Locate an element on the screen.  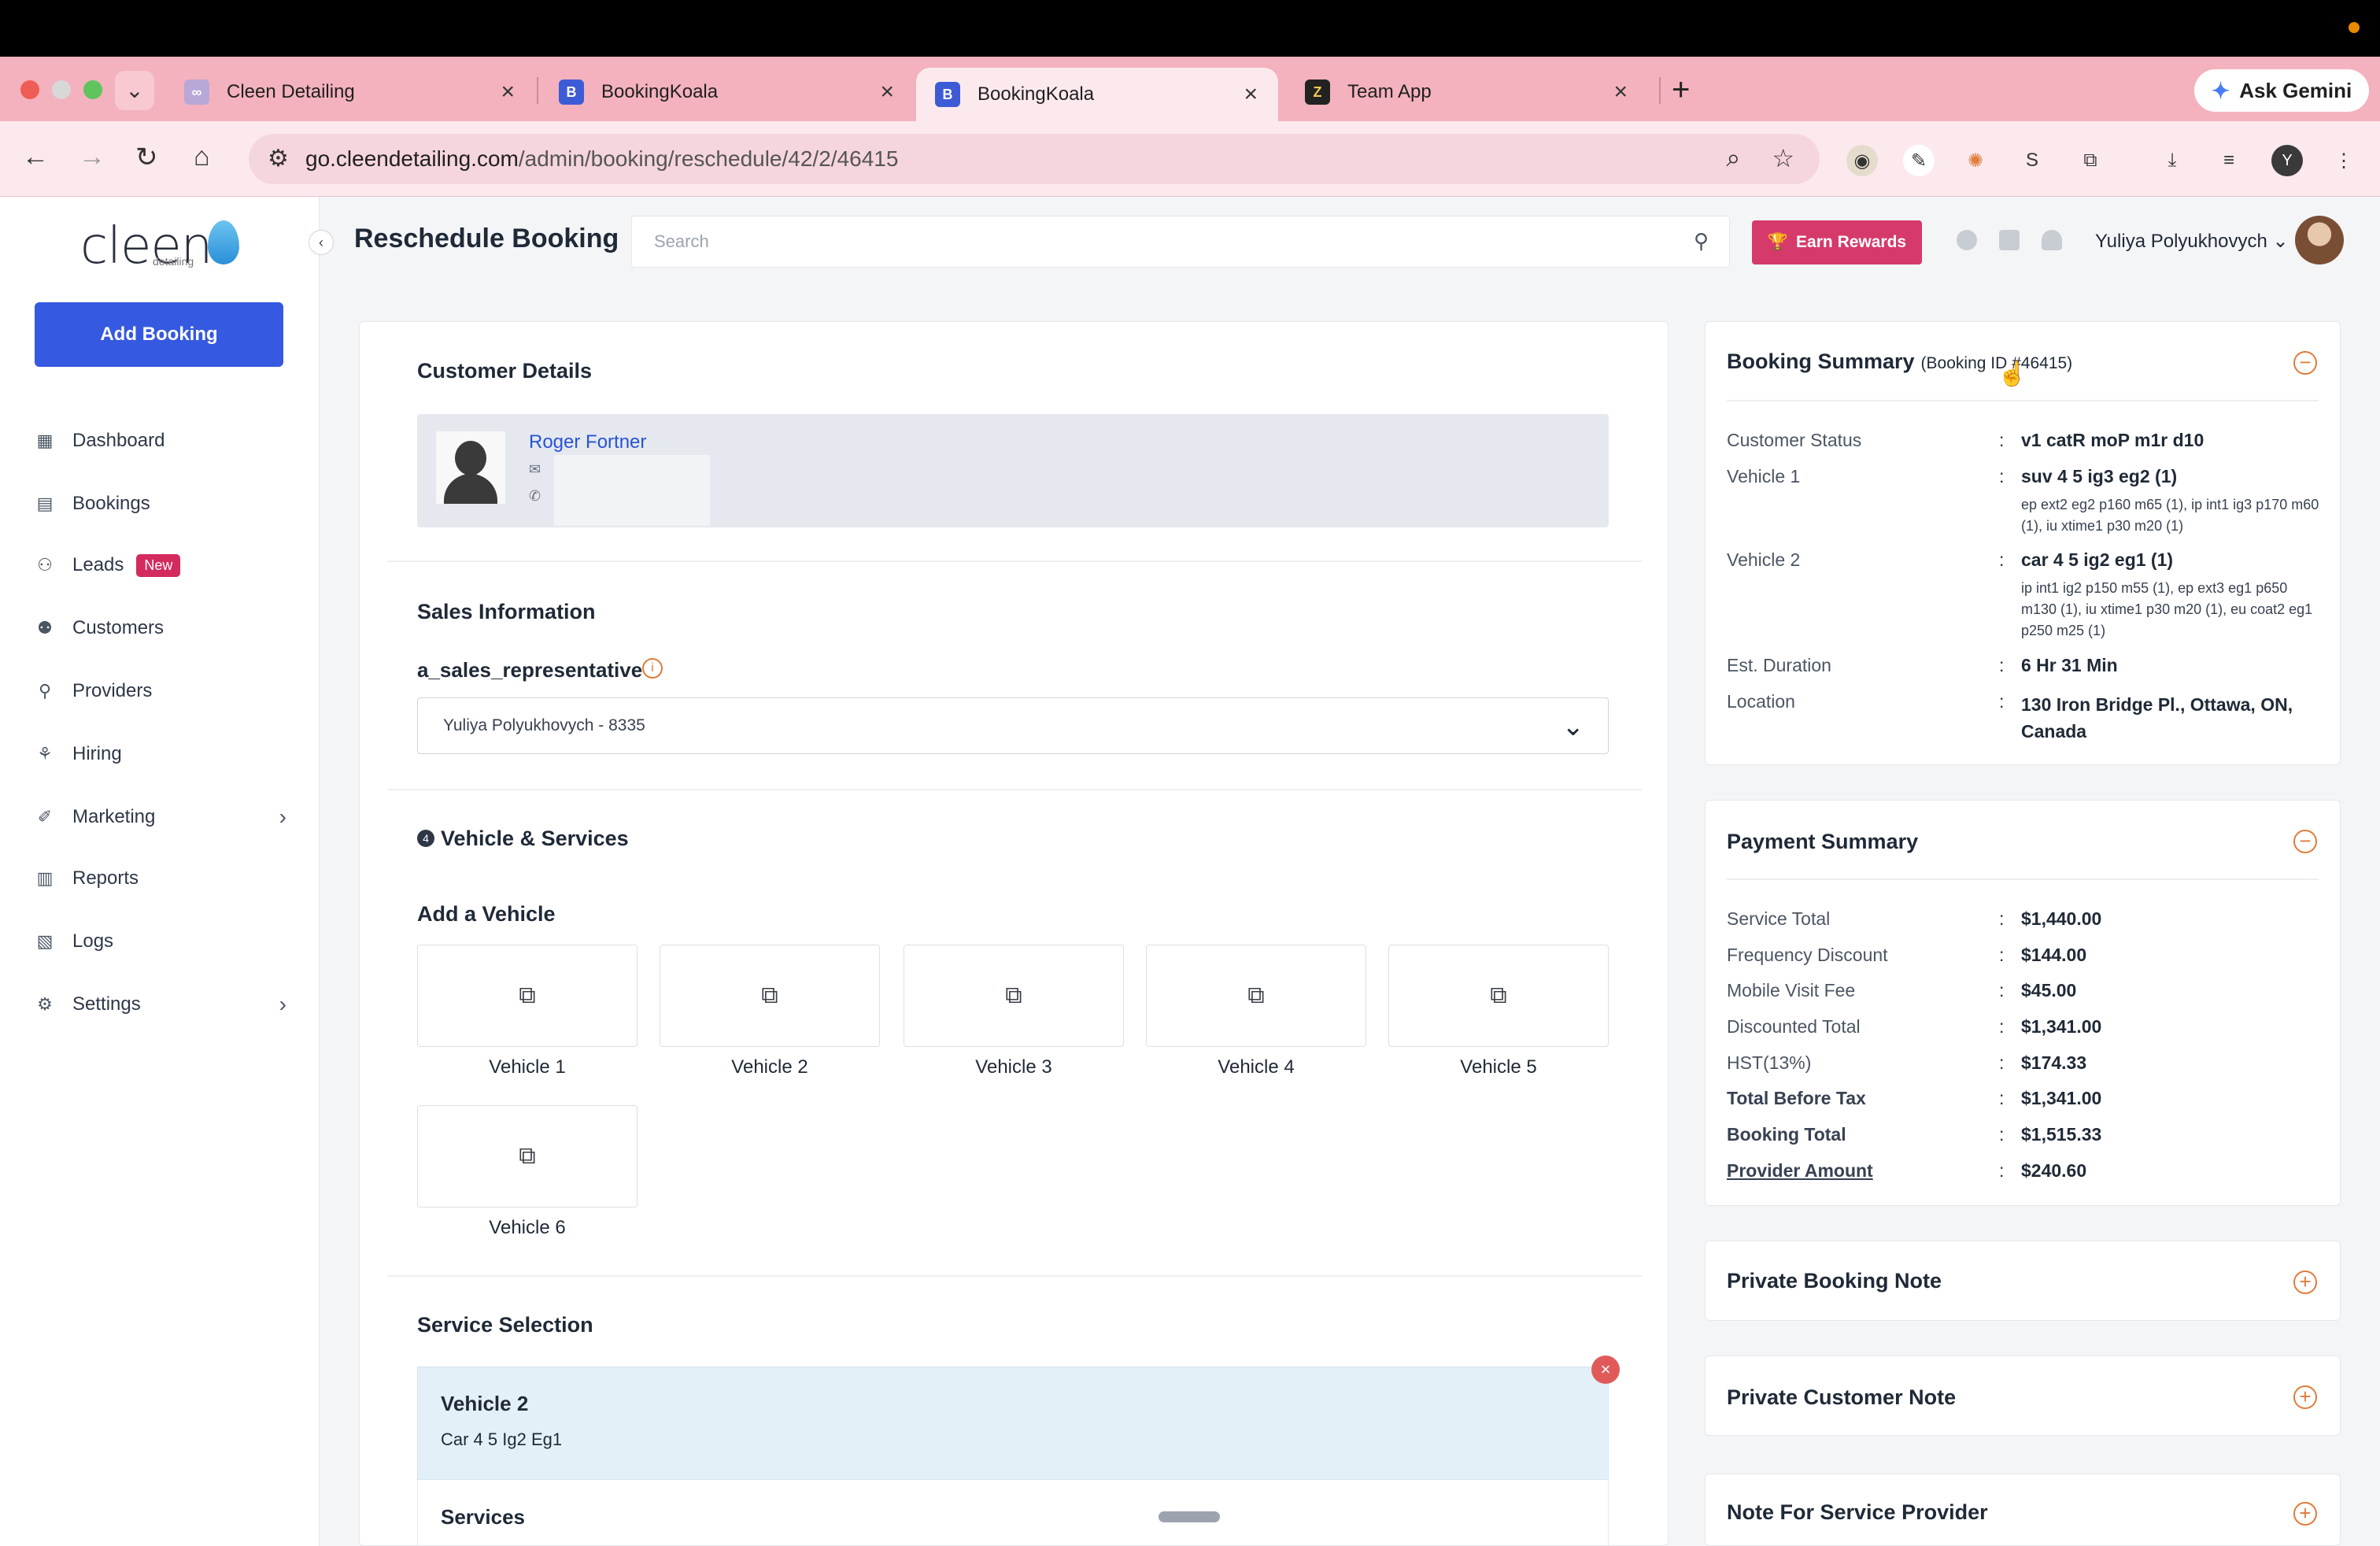
vehicle-label: Vehicle 3 is located at coordinates (1014, 1067).